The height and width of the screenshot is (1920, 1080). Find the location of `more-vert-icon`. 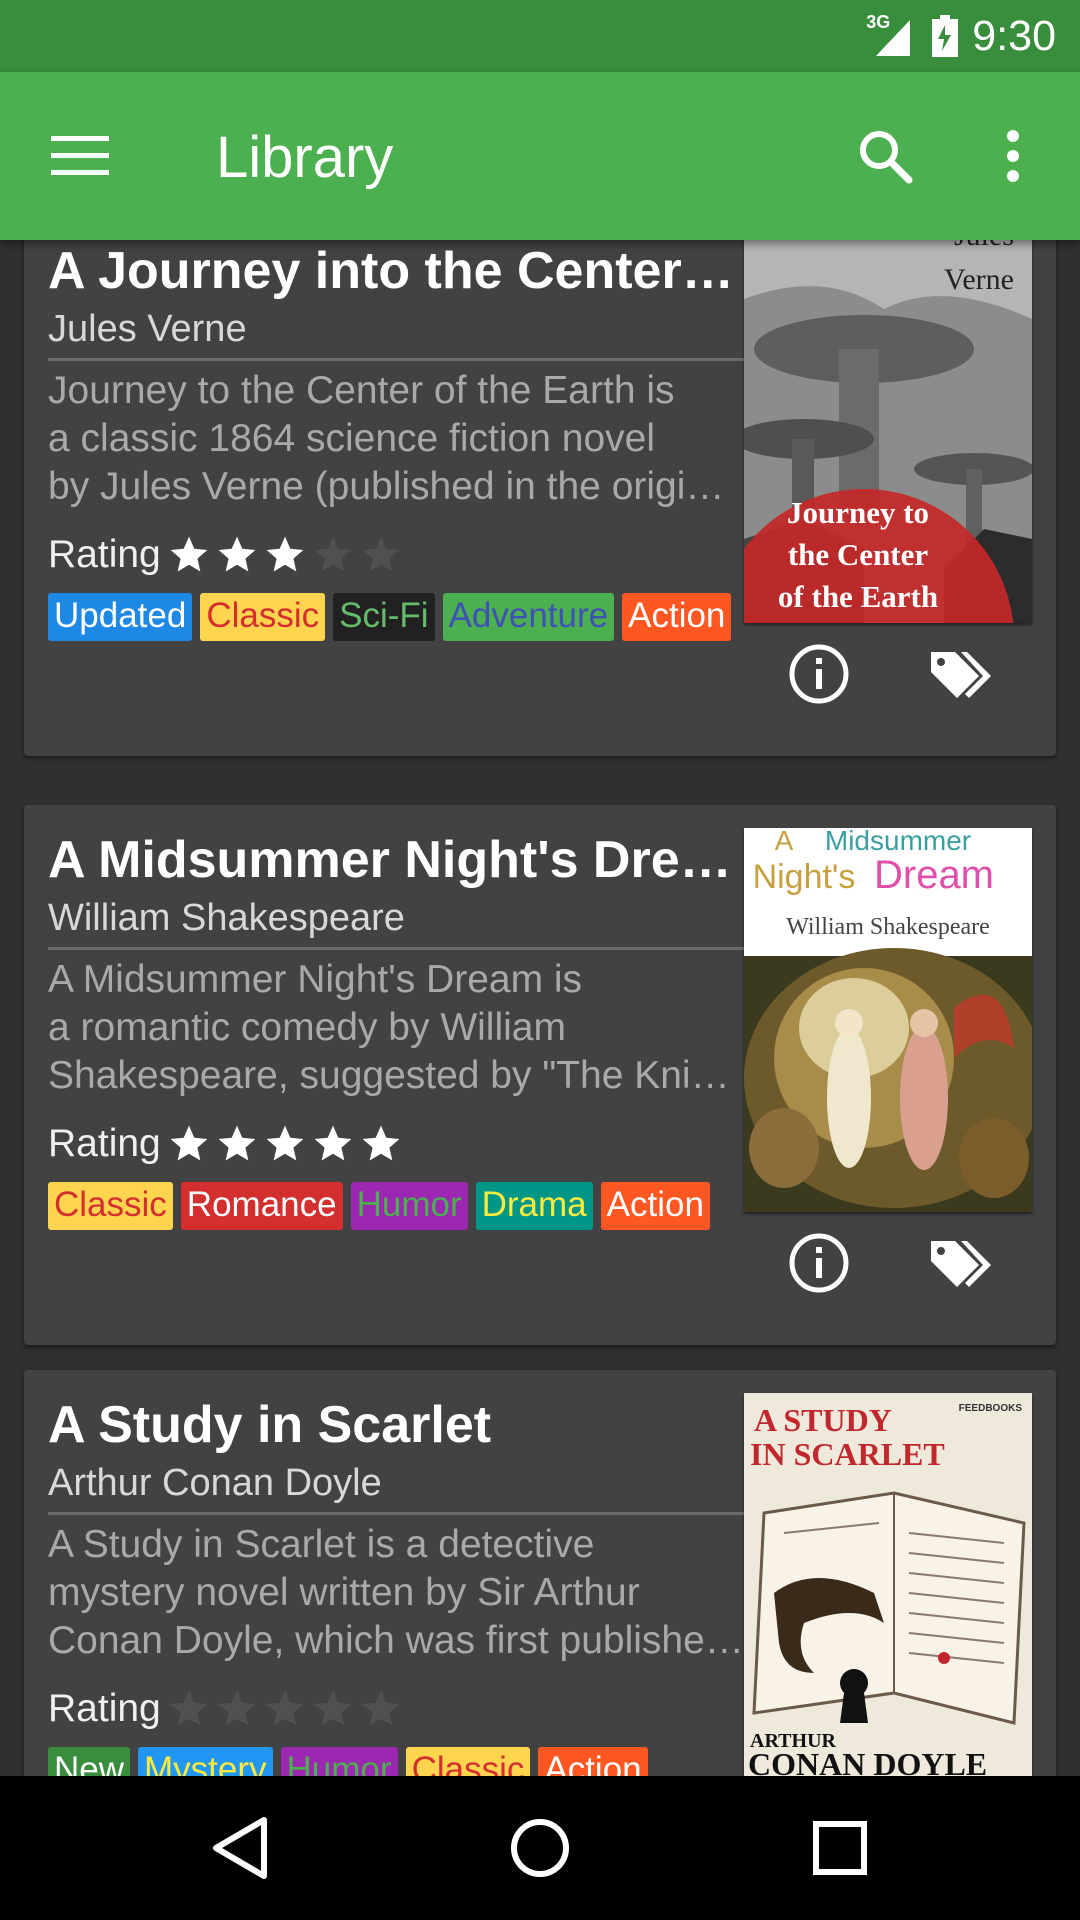

more-vert-icon is located at coordinates (1013, 156).